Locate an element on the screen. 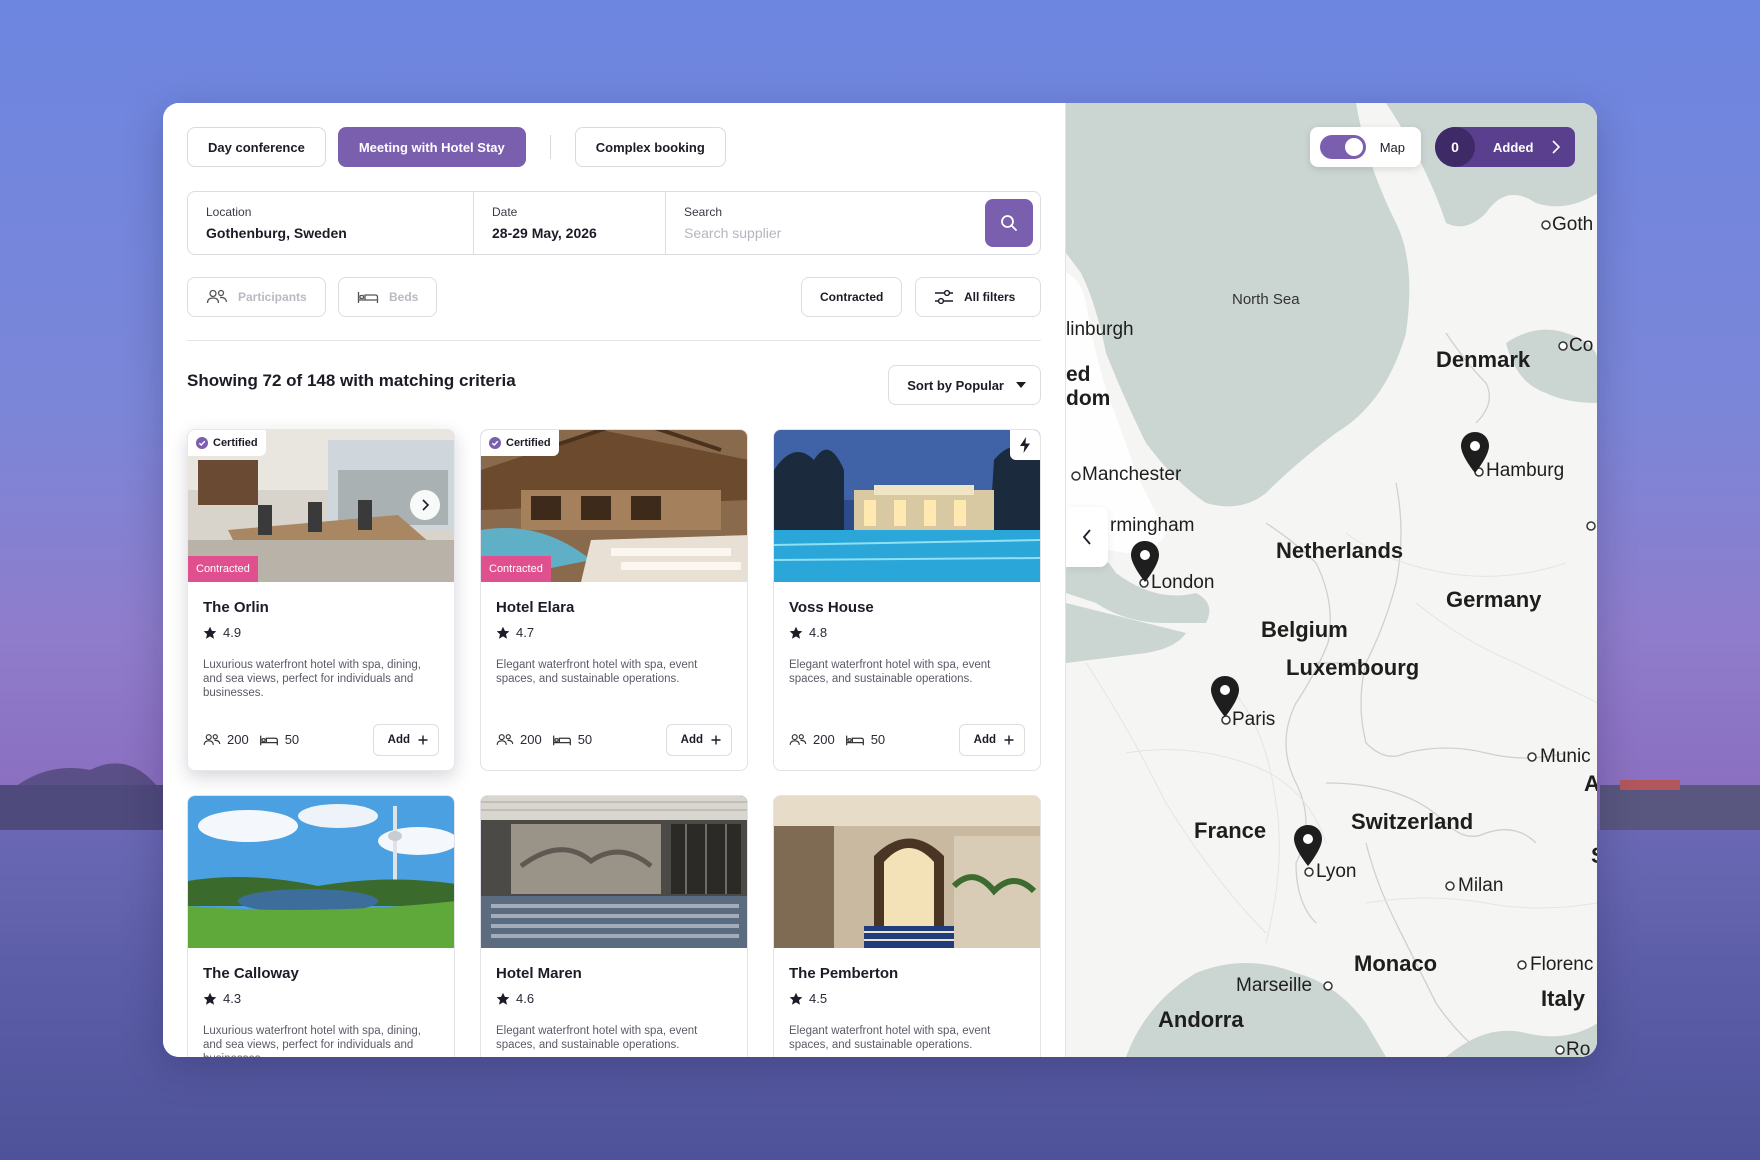 The width and height of the screenshot is (1760, 1160). all-filters-button: All filters is located at coordinates (978, 297).